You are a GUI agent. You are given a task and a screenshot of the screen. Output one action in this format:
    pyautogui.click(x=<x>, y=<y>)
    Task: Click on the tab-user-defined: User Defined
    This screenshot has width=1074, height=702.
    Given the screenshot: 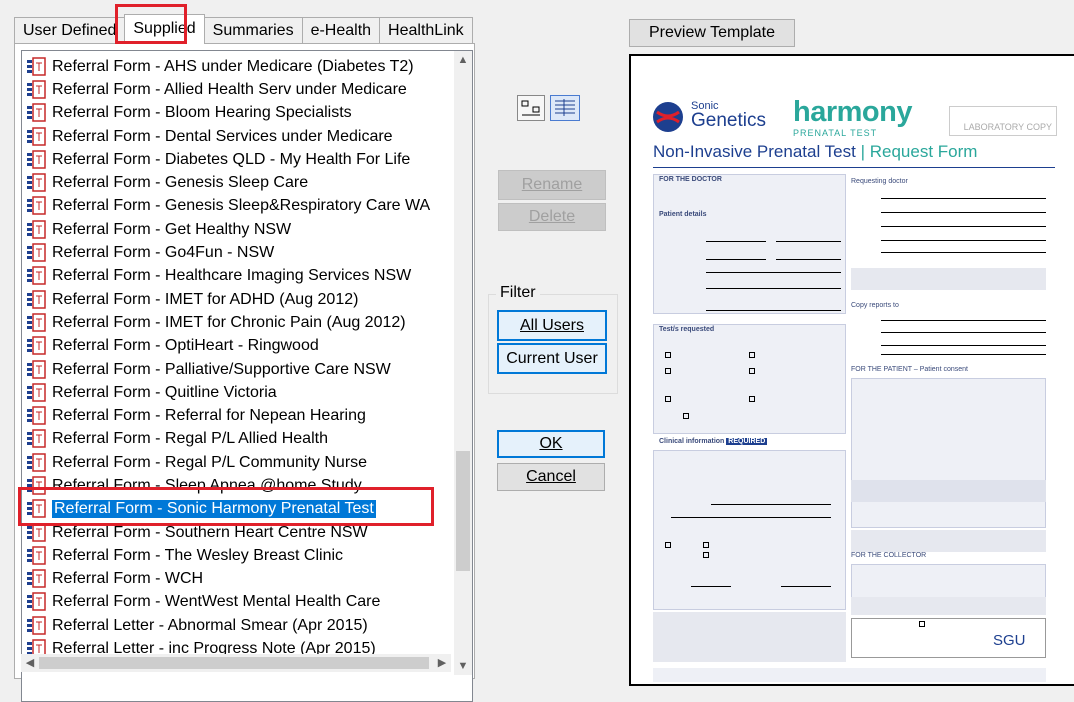 What is the action you would take?
    pyautogui.click(x=70, y=30)
    